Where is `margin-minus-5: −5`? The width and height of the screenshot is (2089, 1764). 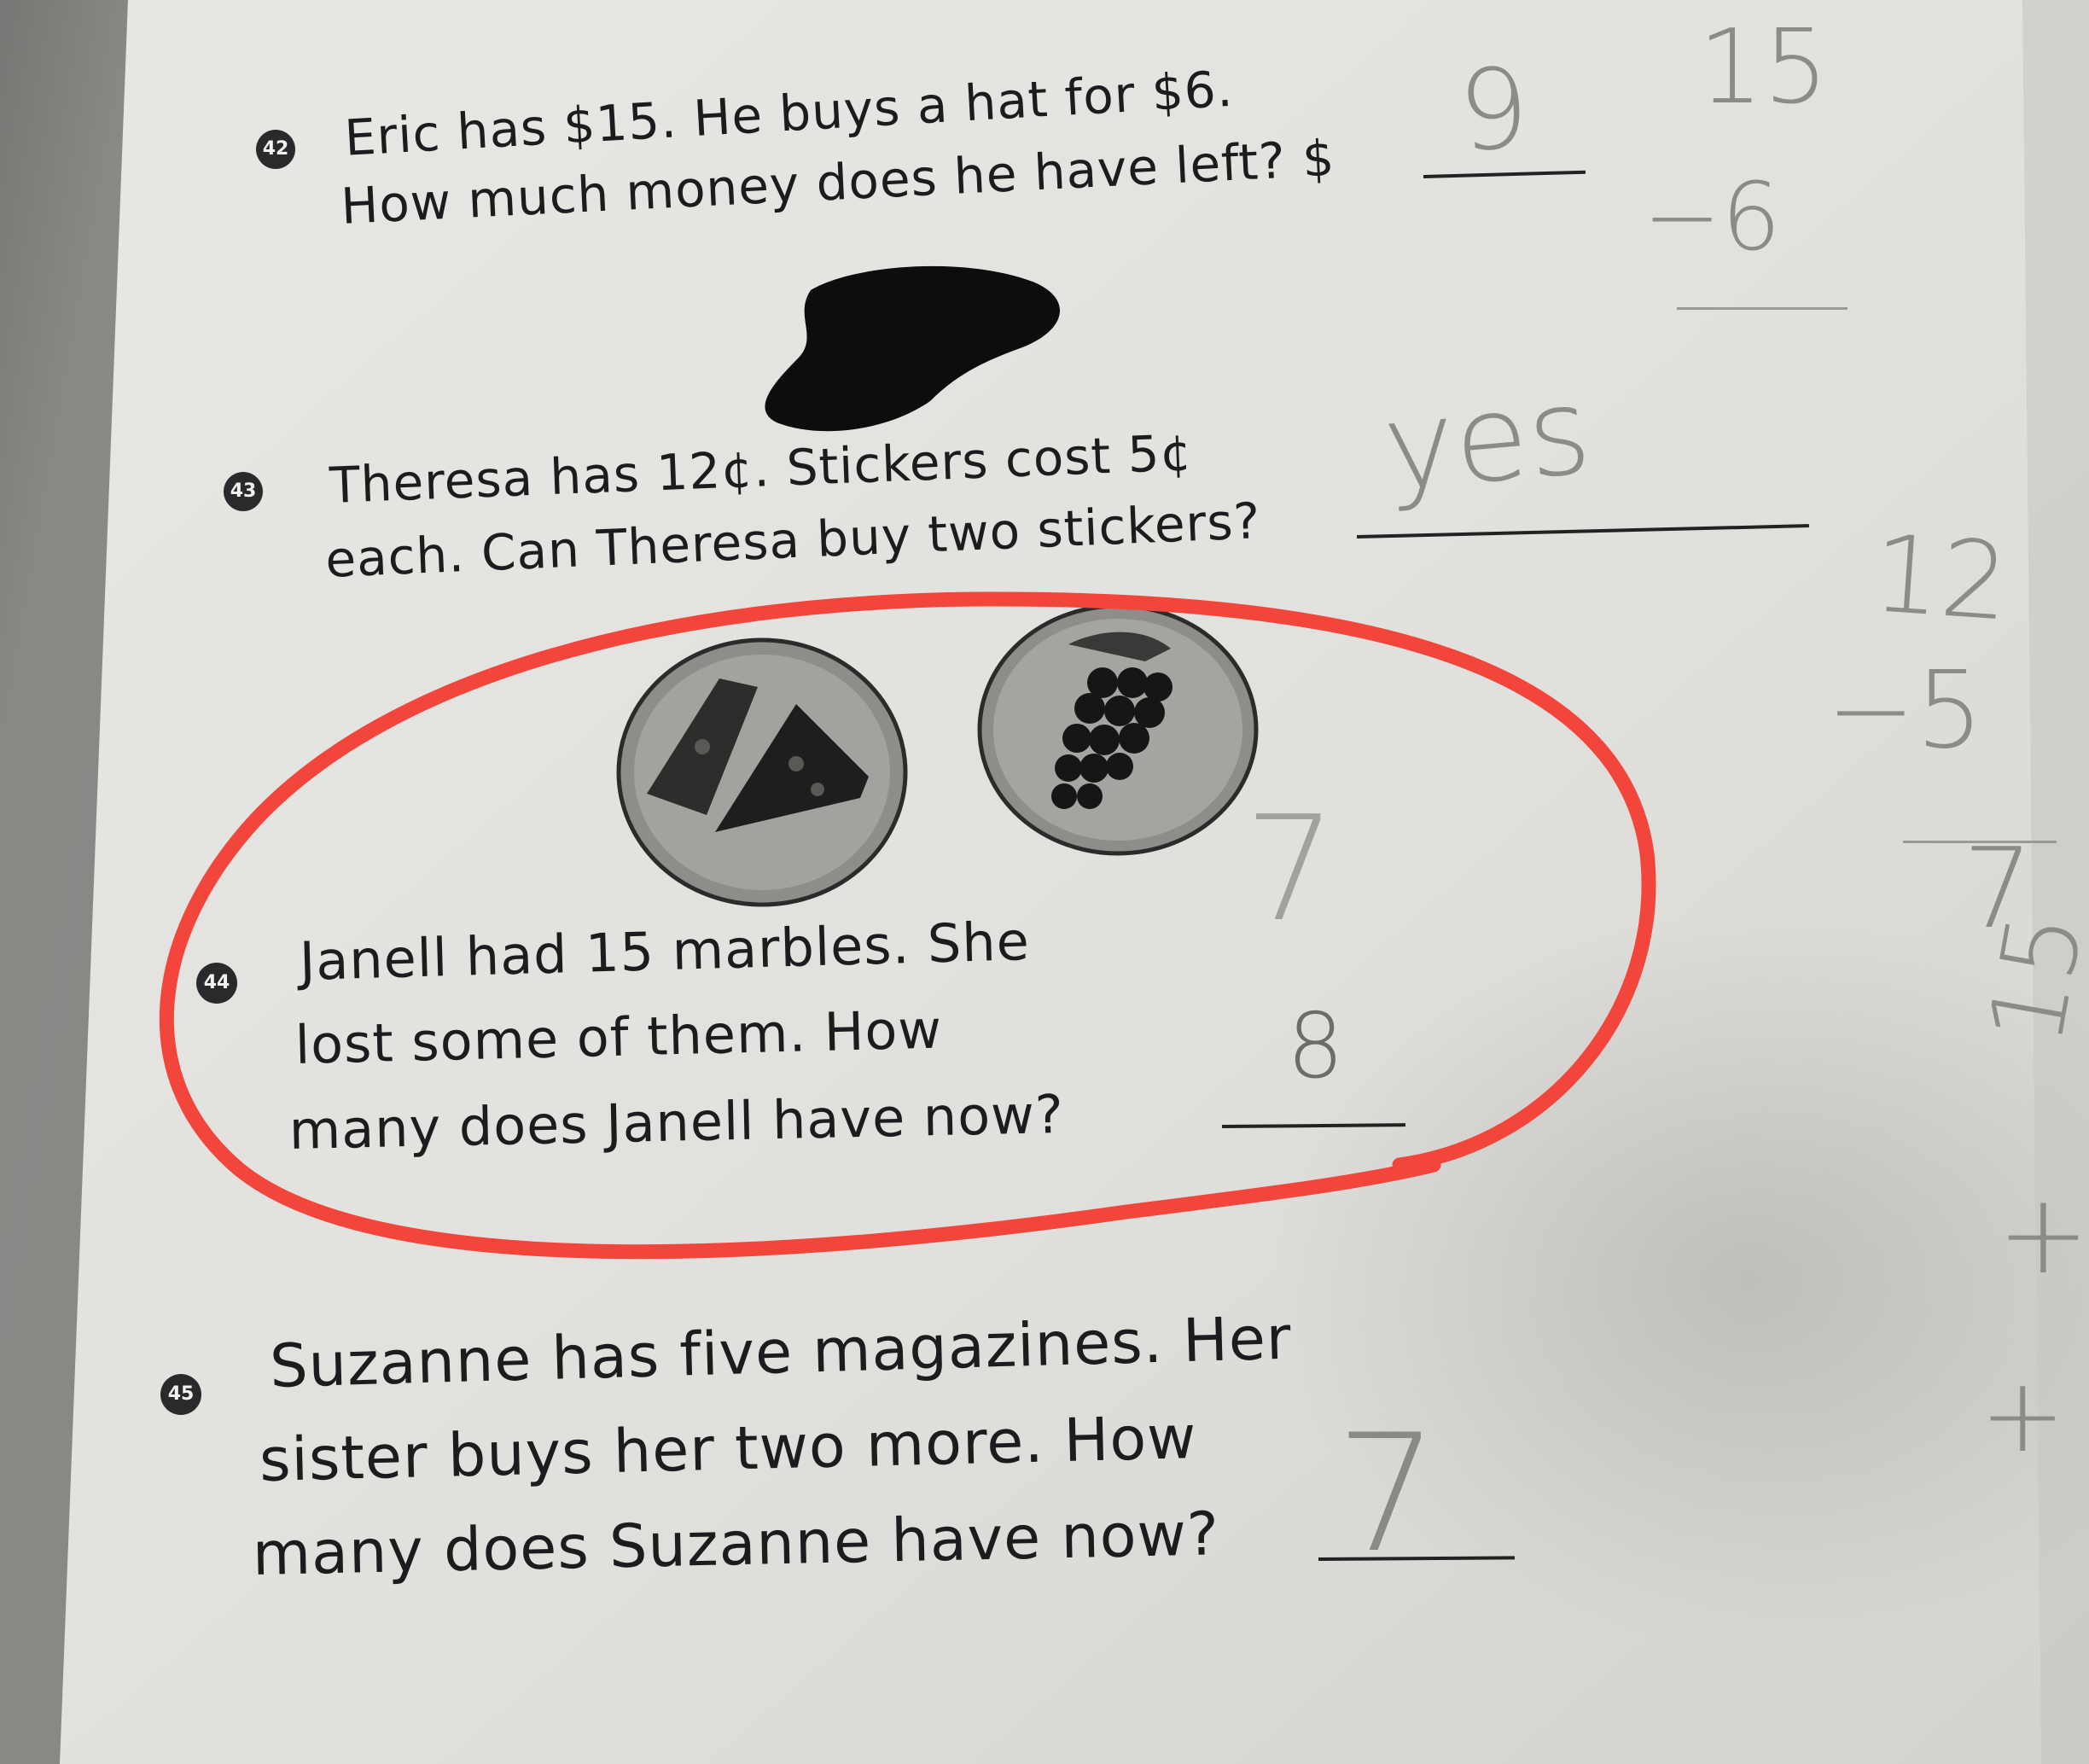
margin-minus-5: −5 is located at coordinates (1905, 710).